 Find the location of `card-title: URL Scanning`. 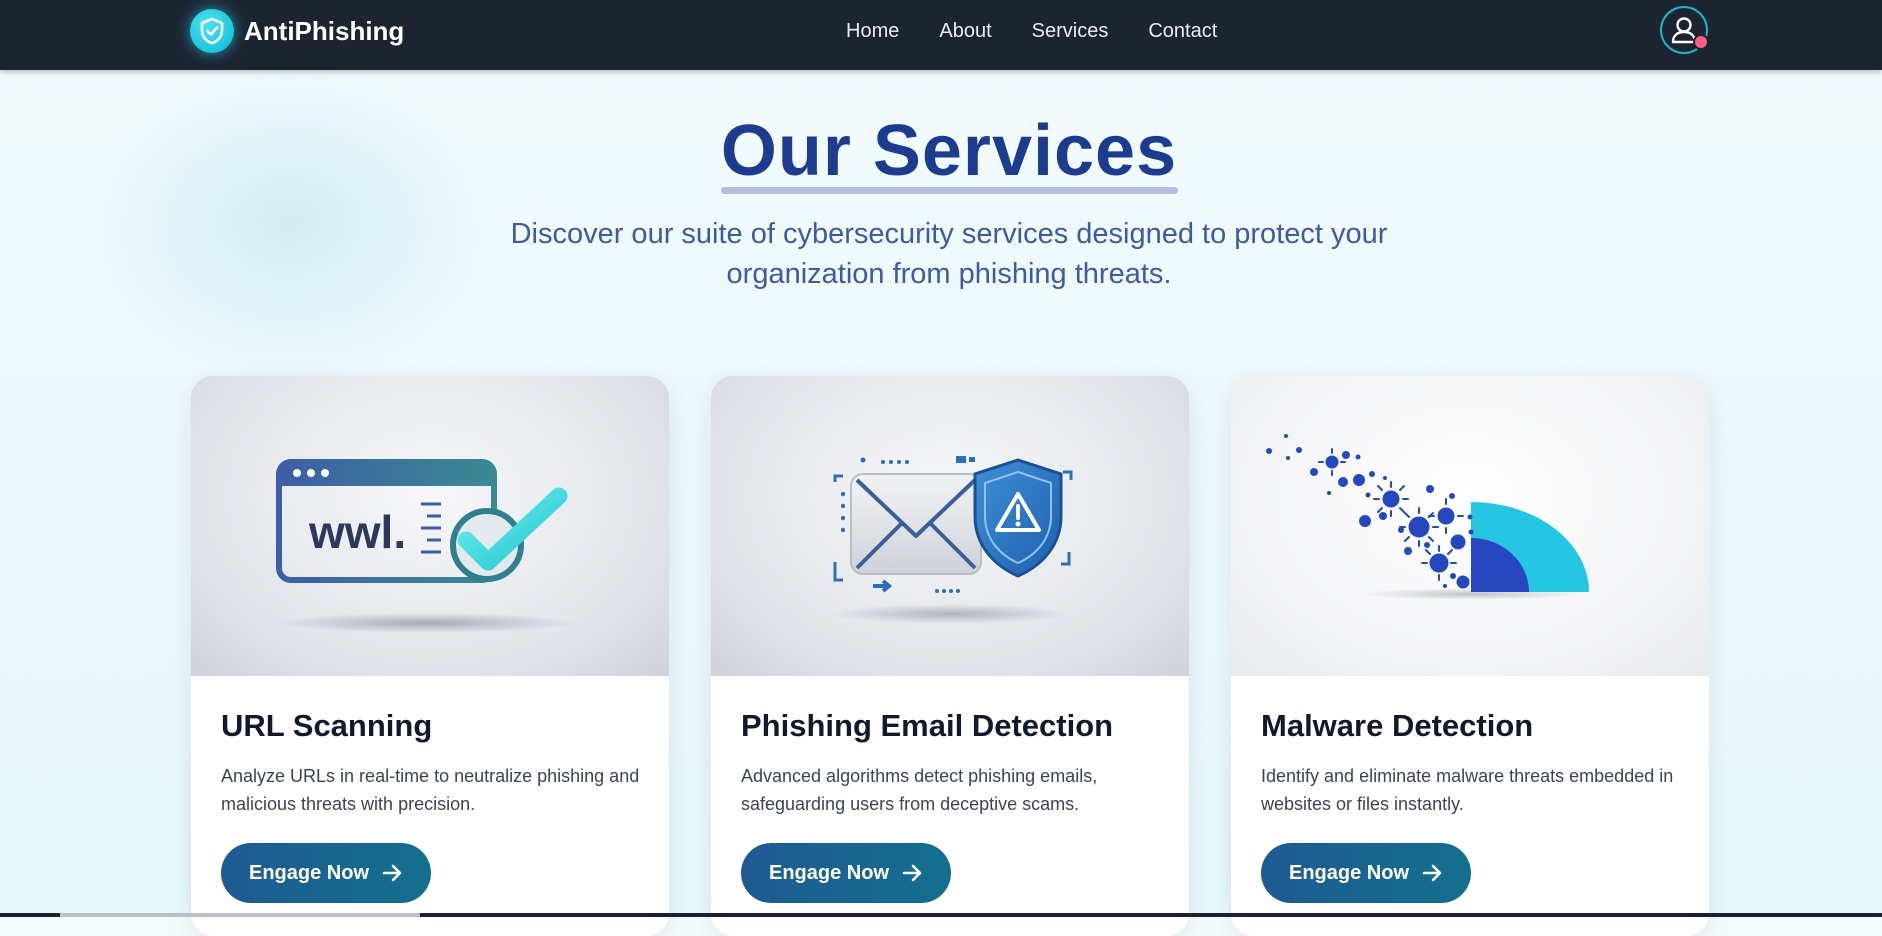

card-title: URL Scanning is located at coordinates (327, 725).